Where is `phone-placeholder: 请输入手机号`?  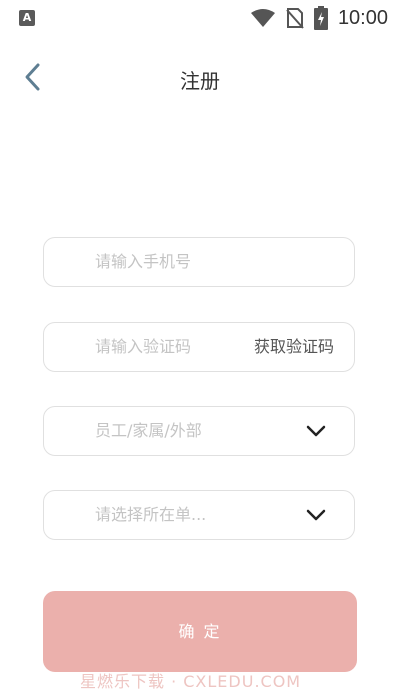
phone-placeholder: 请输入手机号 is located at coordinates (143, 261).